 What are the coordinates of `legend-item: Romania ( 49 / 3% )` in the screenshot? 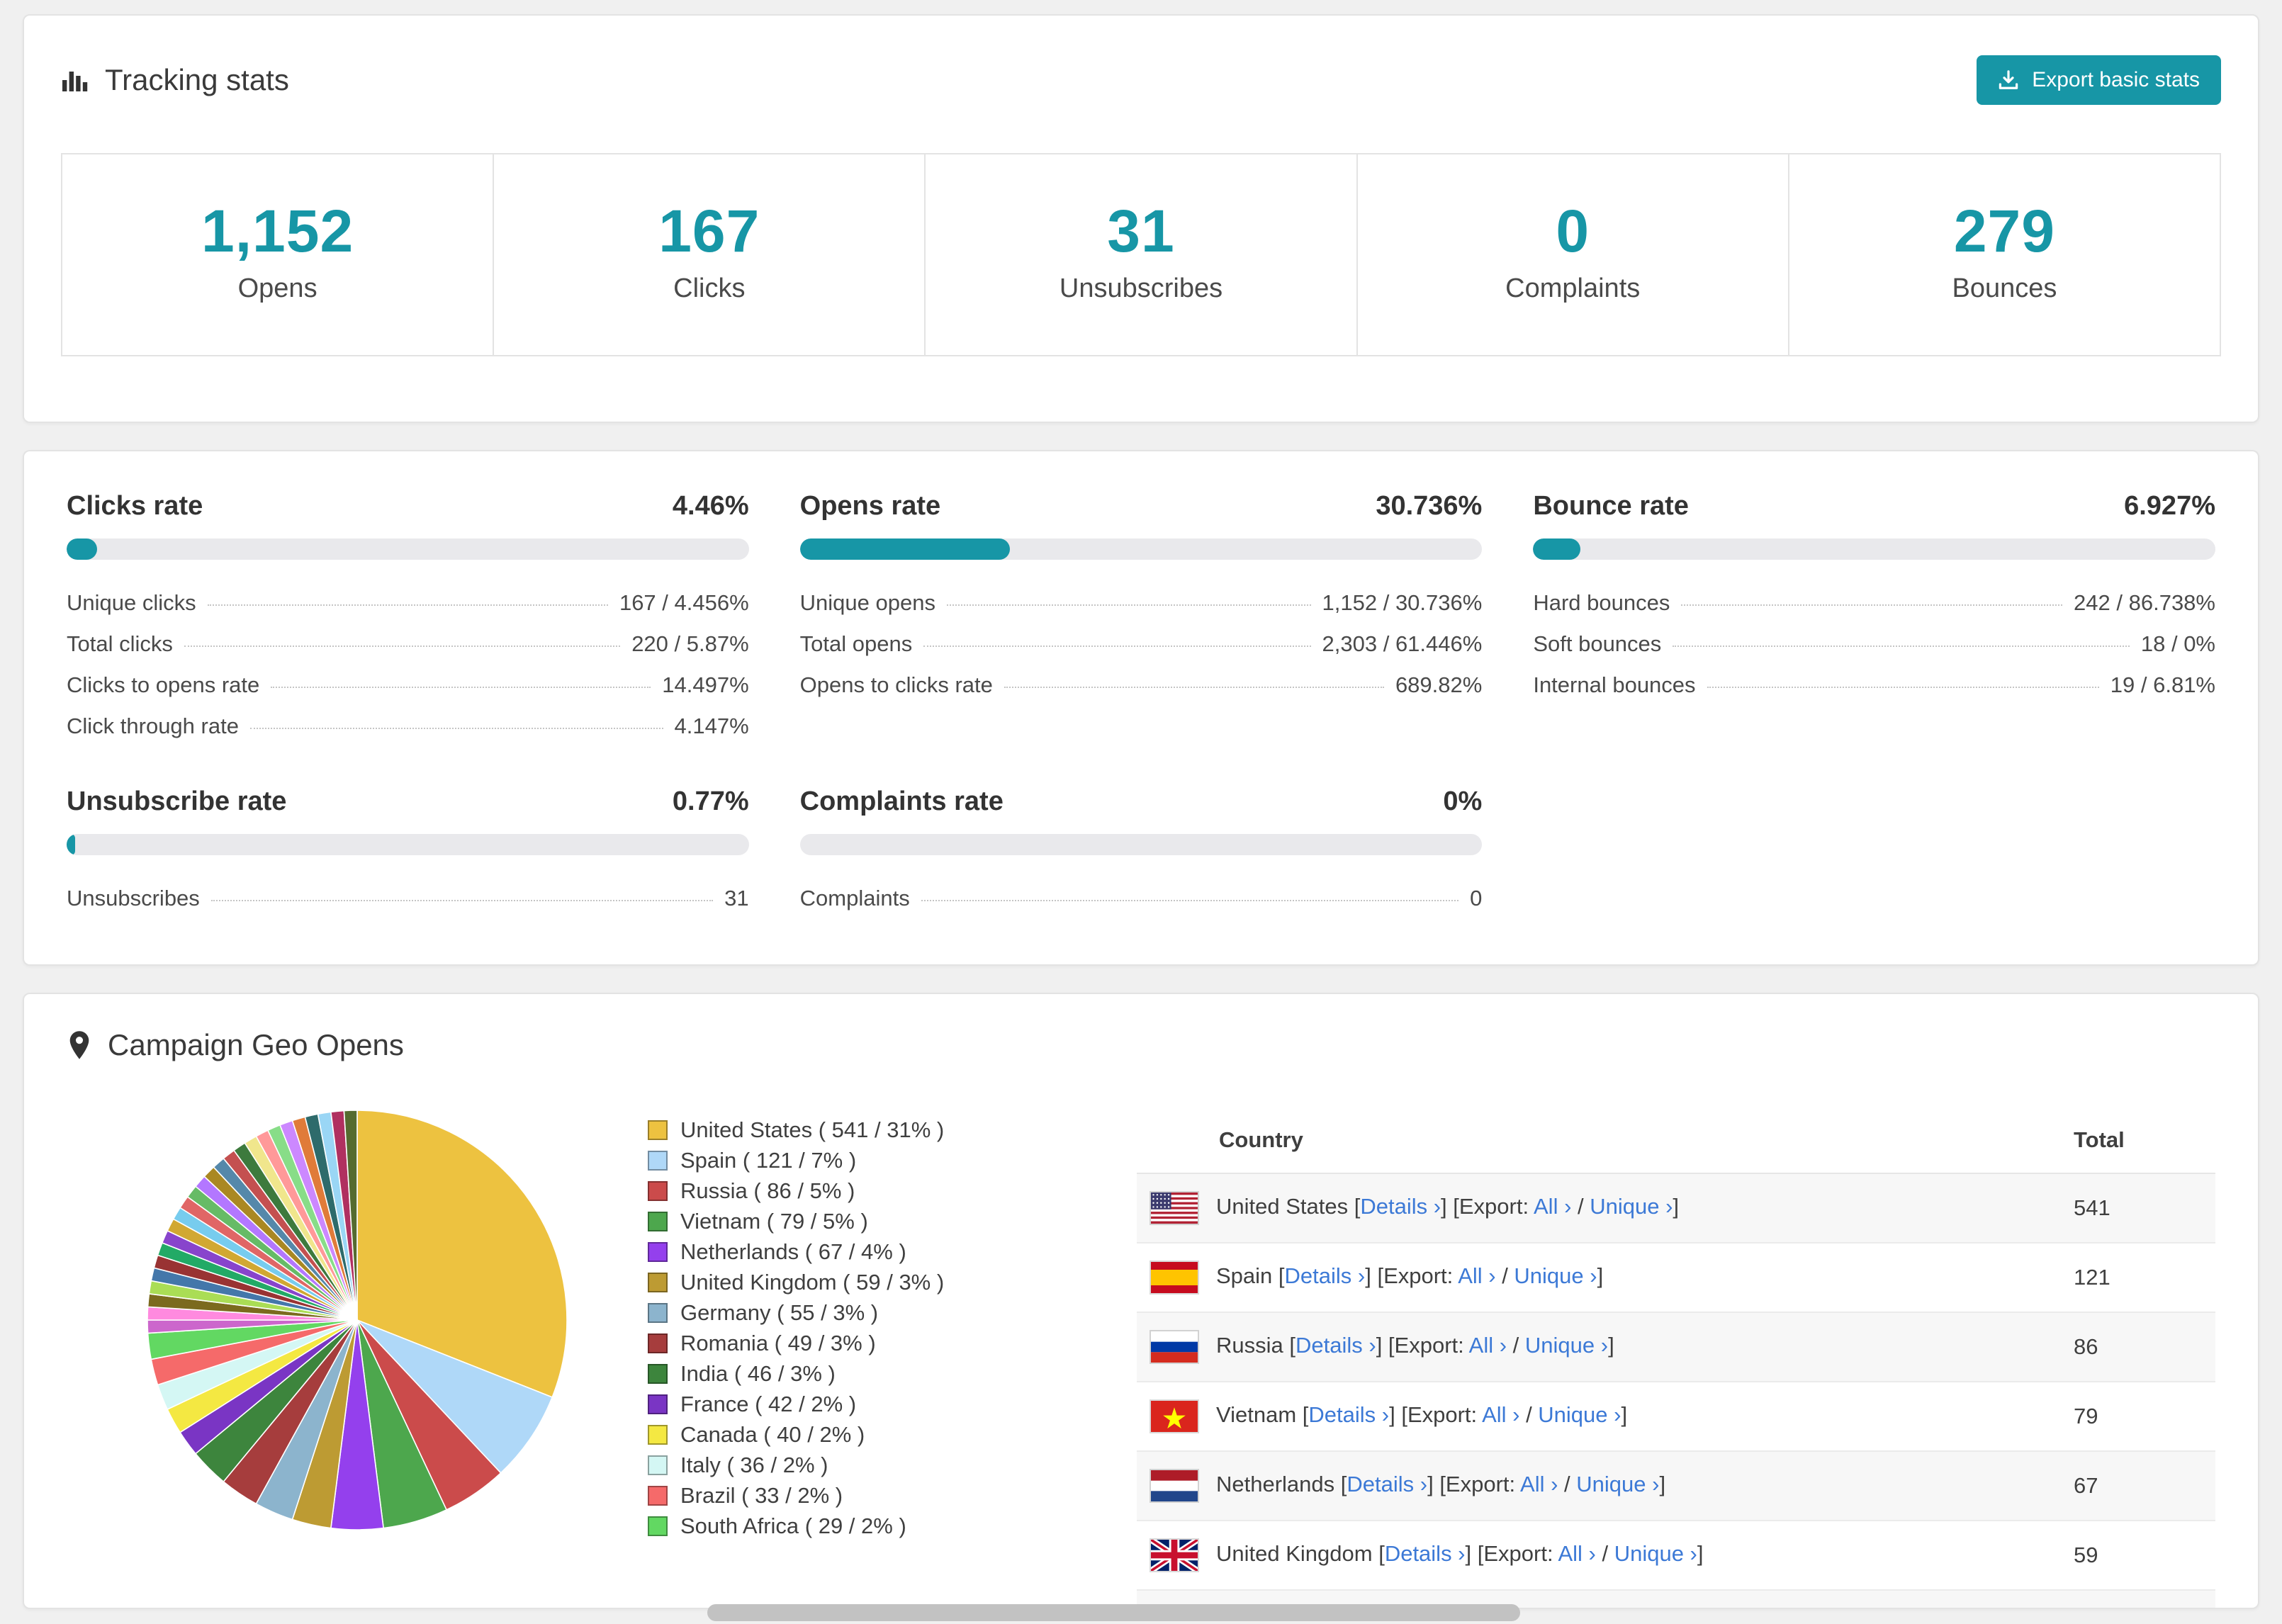 It's located at (892, 1343).